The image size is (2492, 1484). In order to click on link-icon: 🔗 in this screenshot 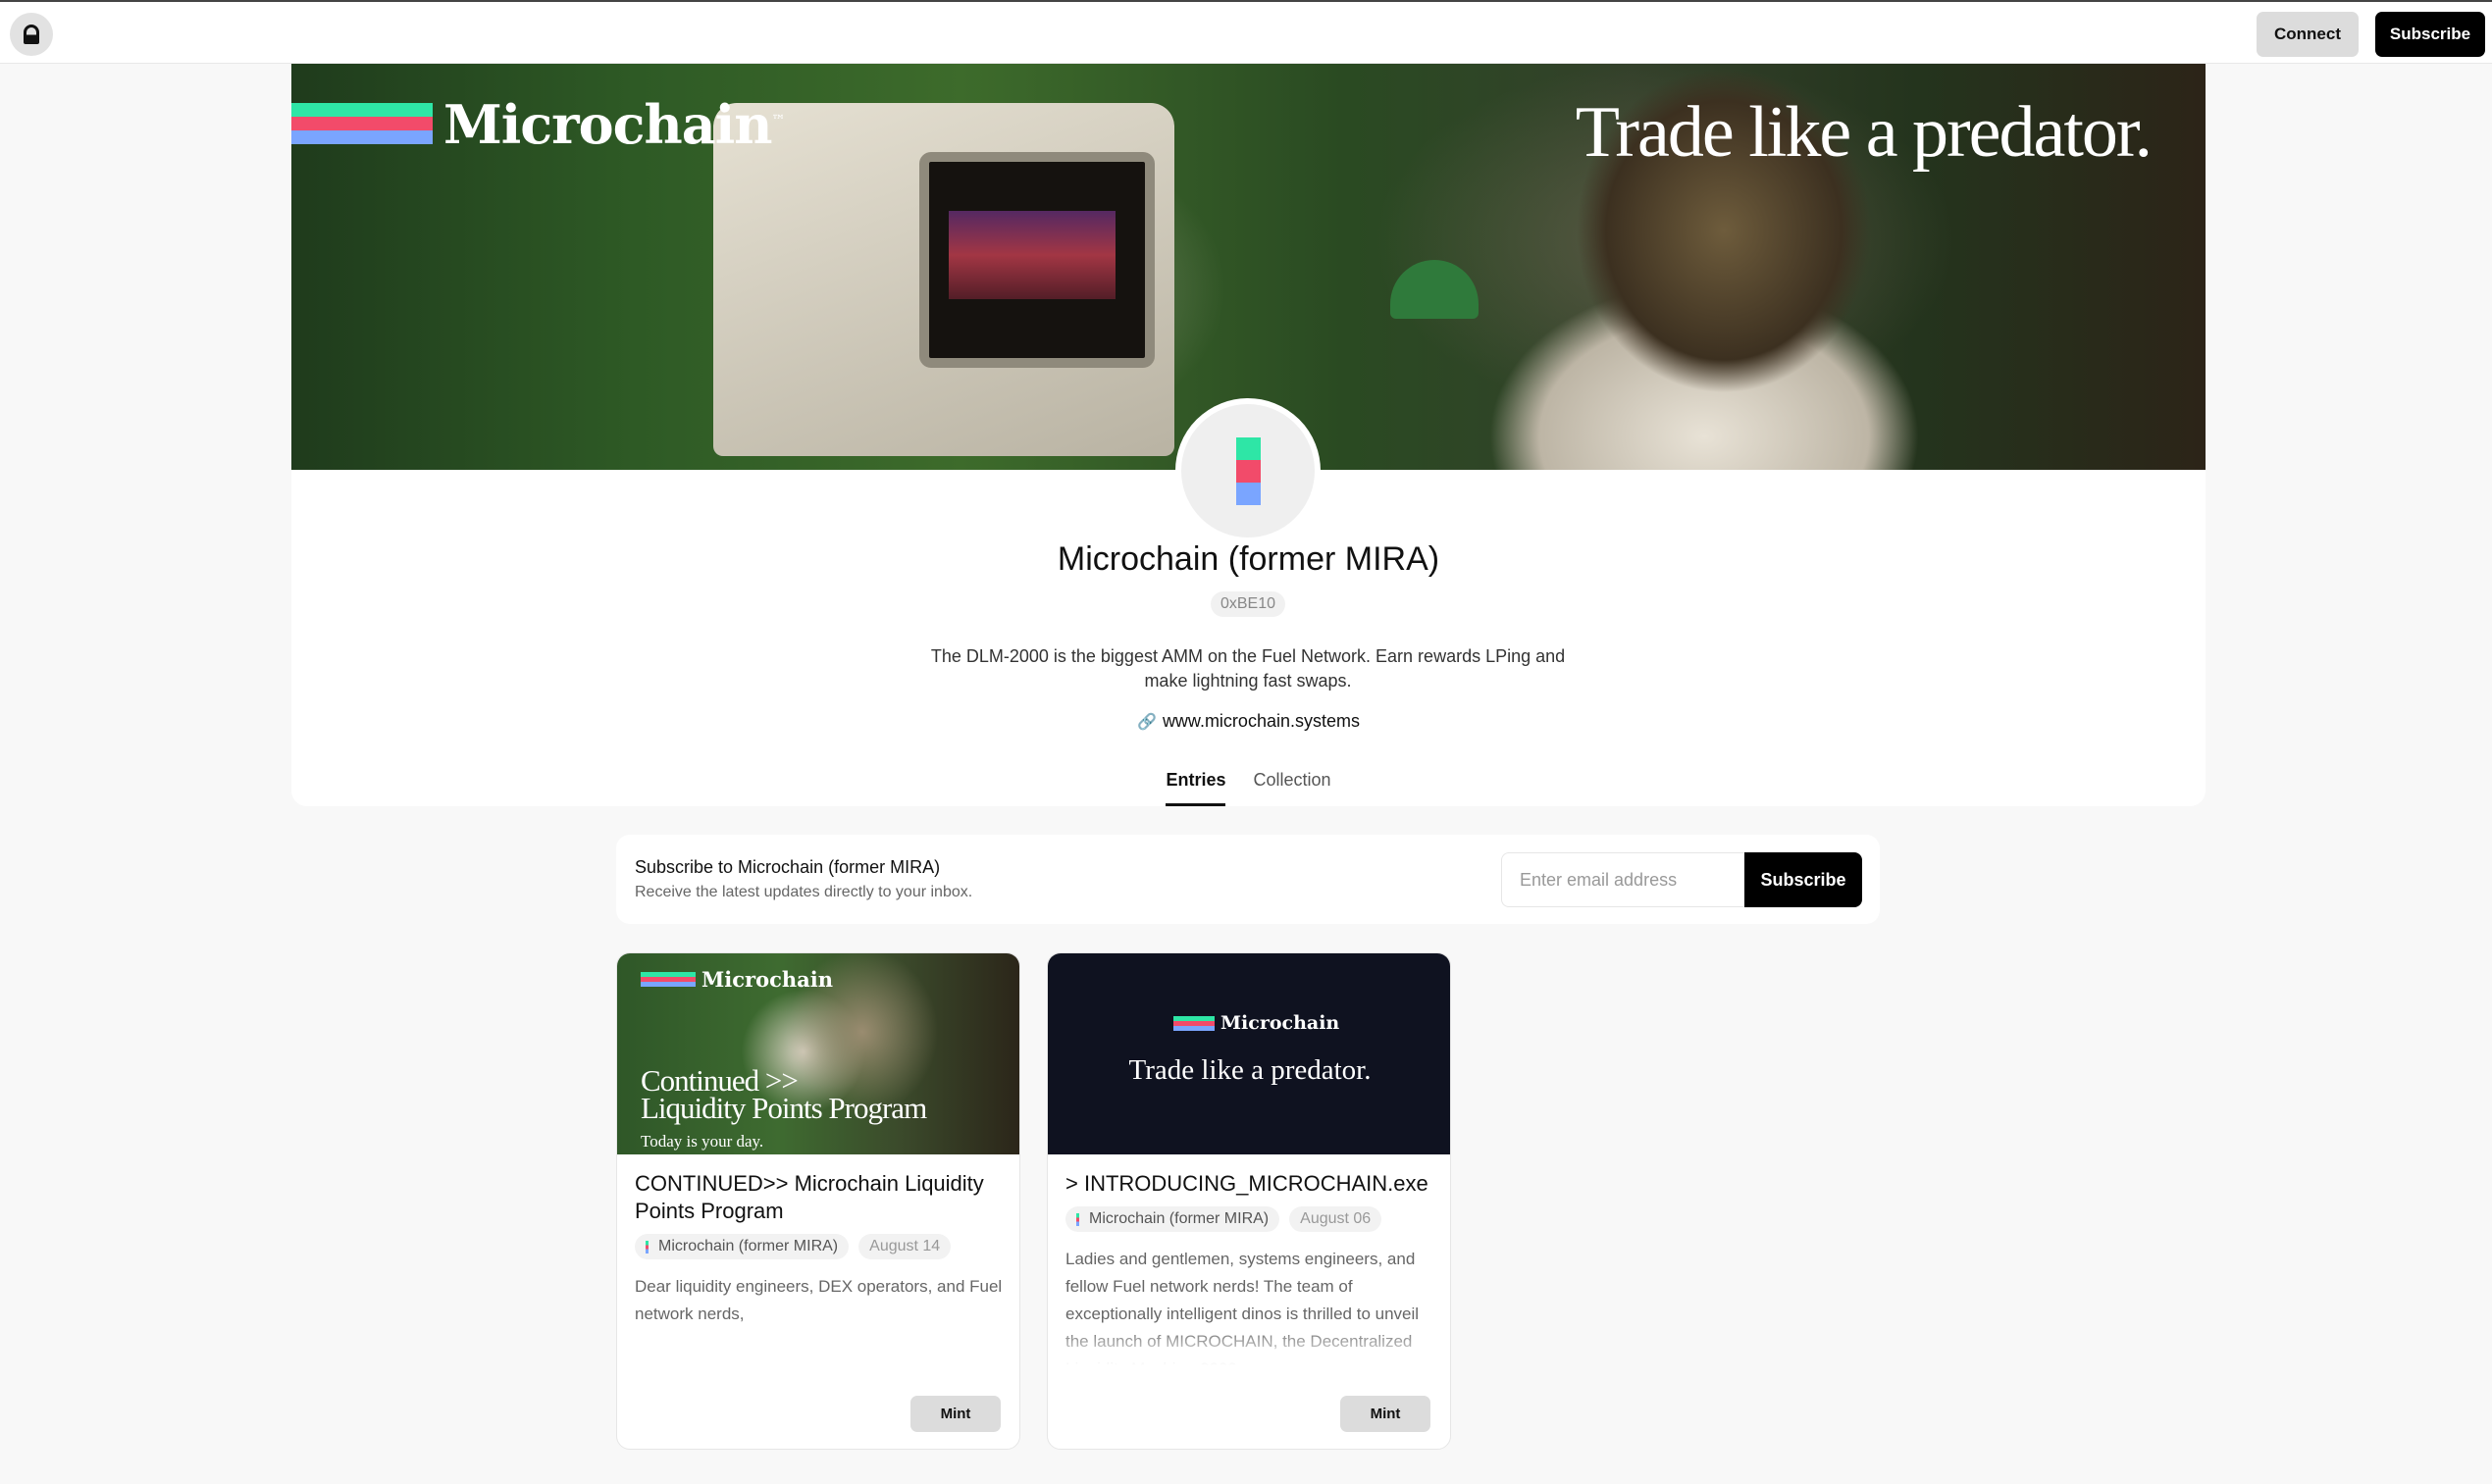, I will do `click(1147, 722)`.